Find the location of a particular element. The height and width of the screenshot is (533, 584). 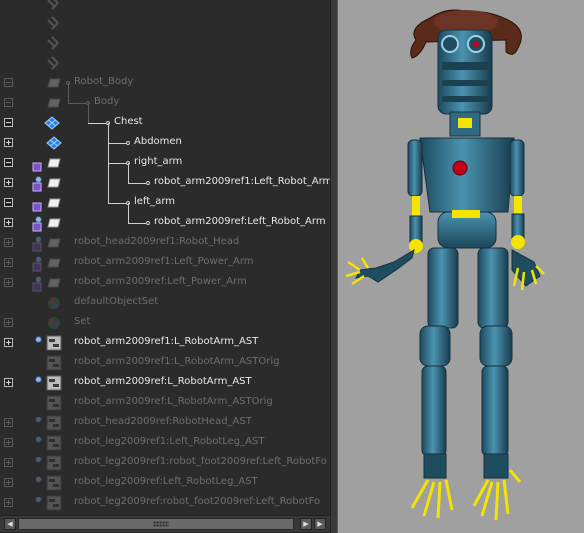

panel-divider is located at coordinates (334, 266).